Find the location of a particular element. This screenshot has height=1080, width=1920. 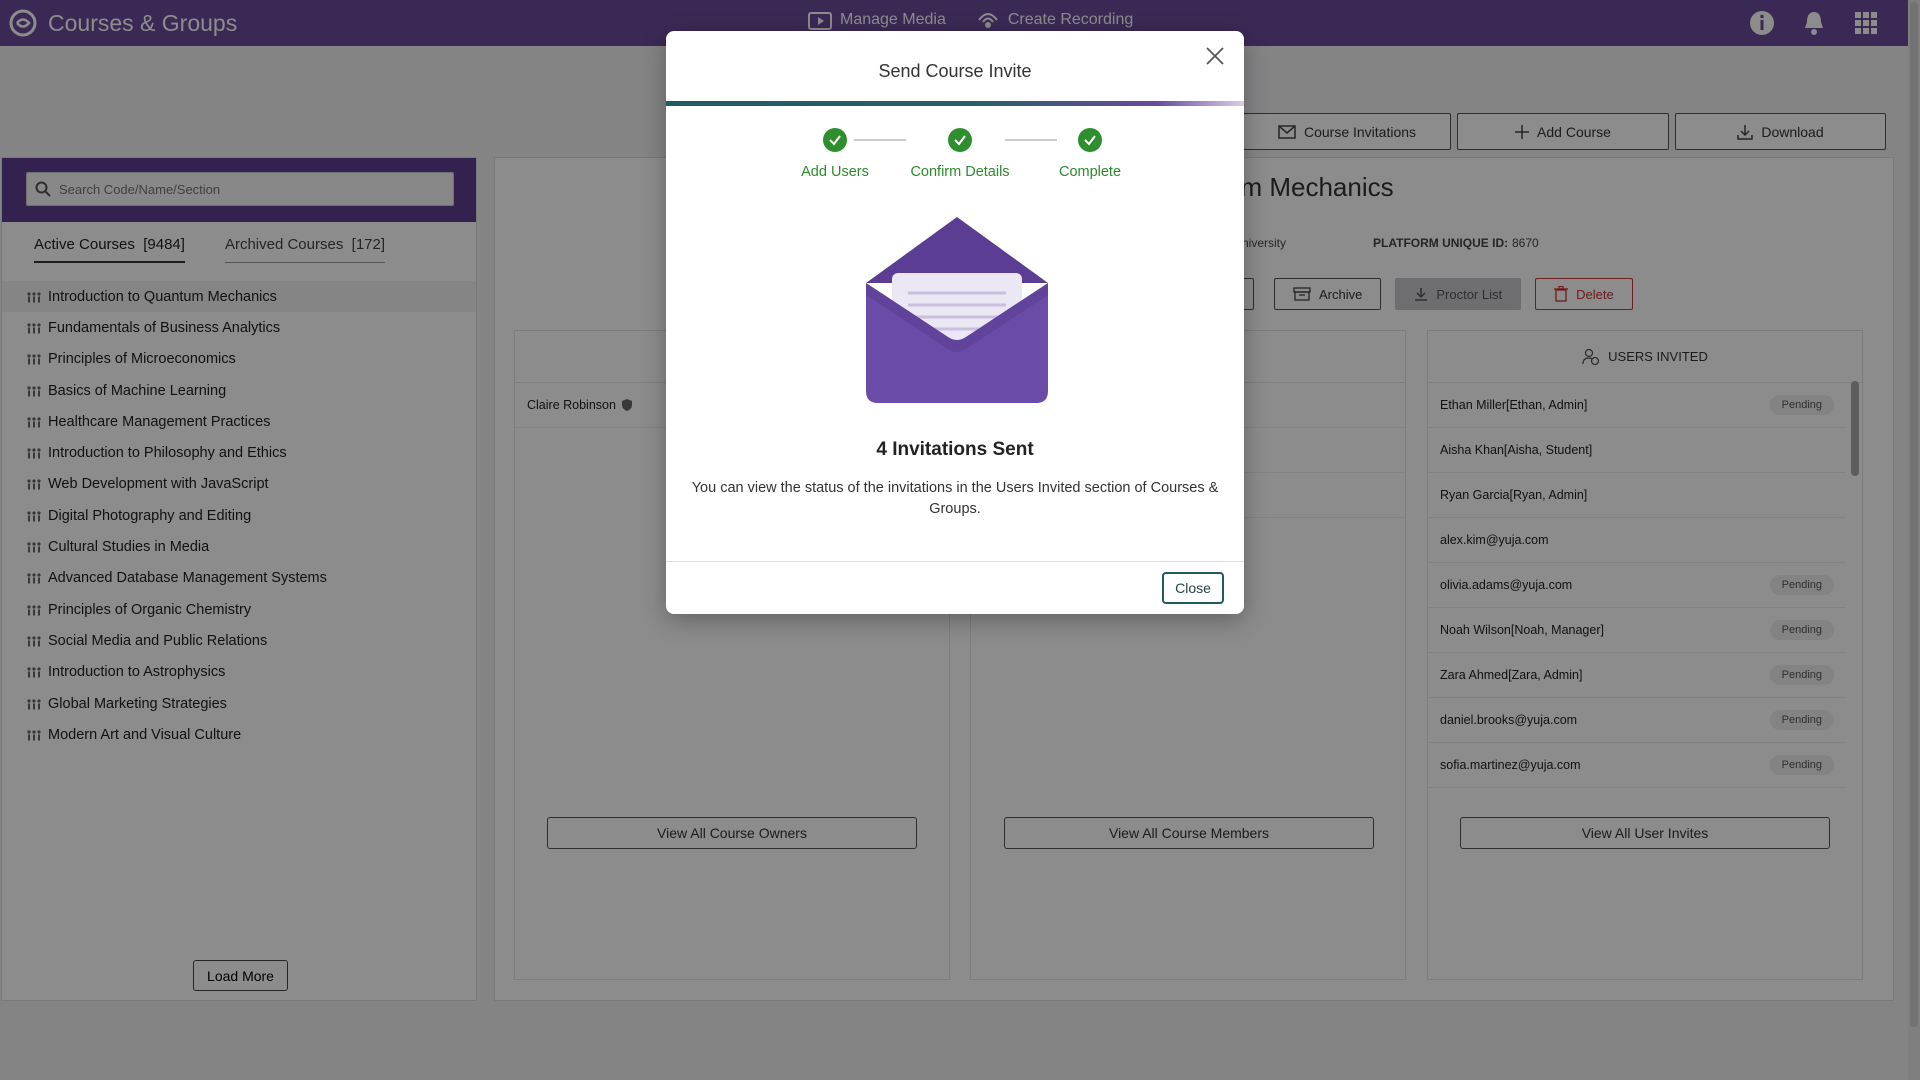

modal-footer-divider is located at coordinates (955, 561).